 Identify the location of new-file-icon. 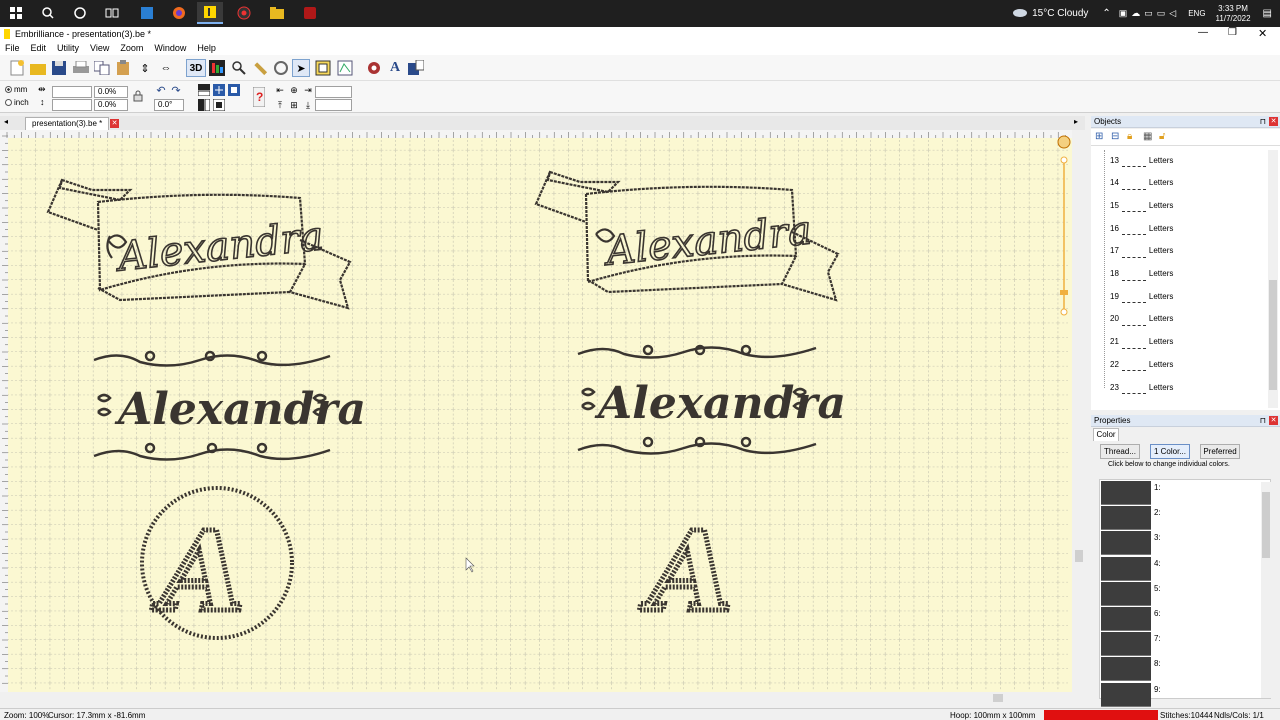
(17, 68).